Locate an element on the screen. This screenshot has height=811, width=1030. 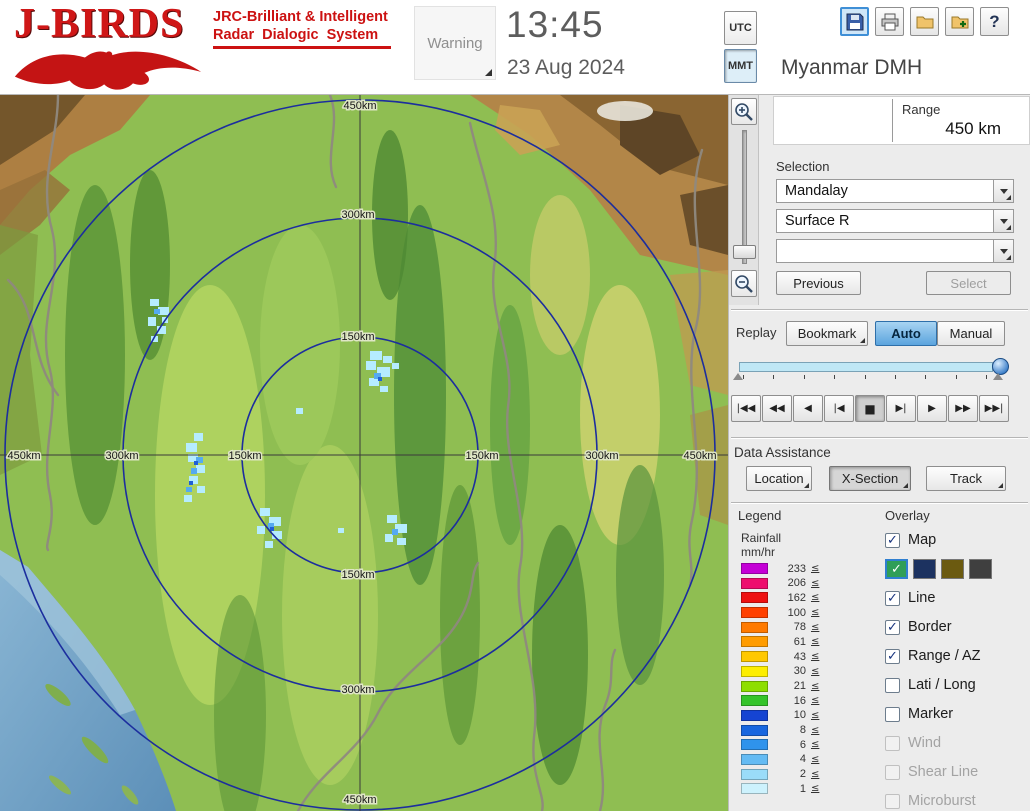
legend-value: 16 is located at coordinates (799, 700).